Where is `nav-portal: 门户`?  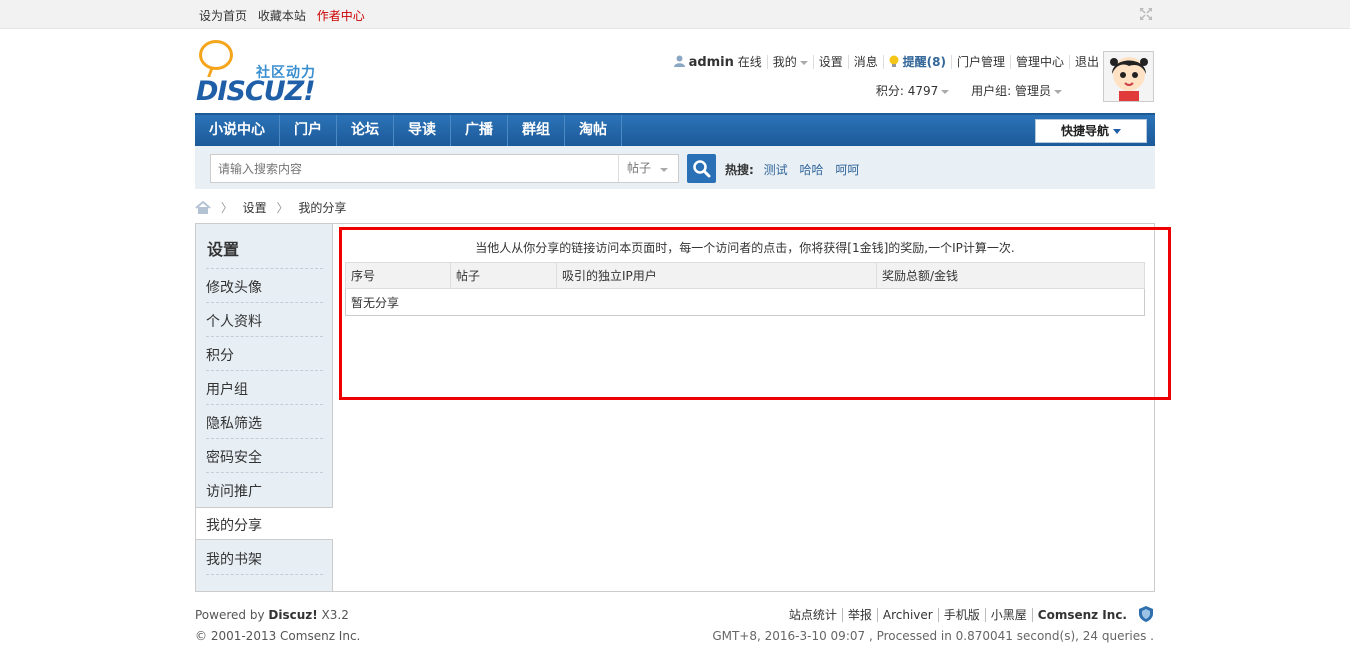
nav-portal: 门户 is located at coordinates (308, 130).